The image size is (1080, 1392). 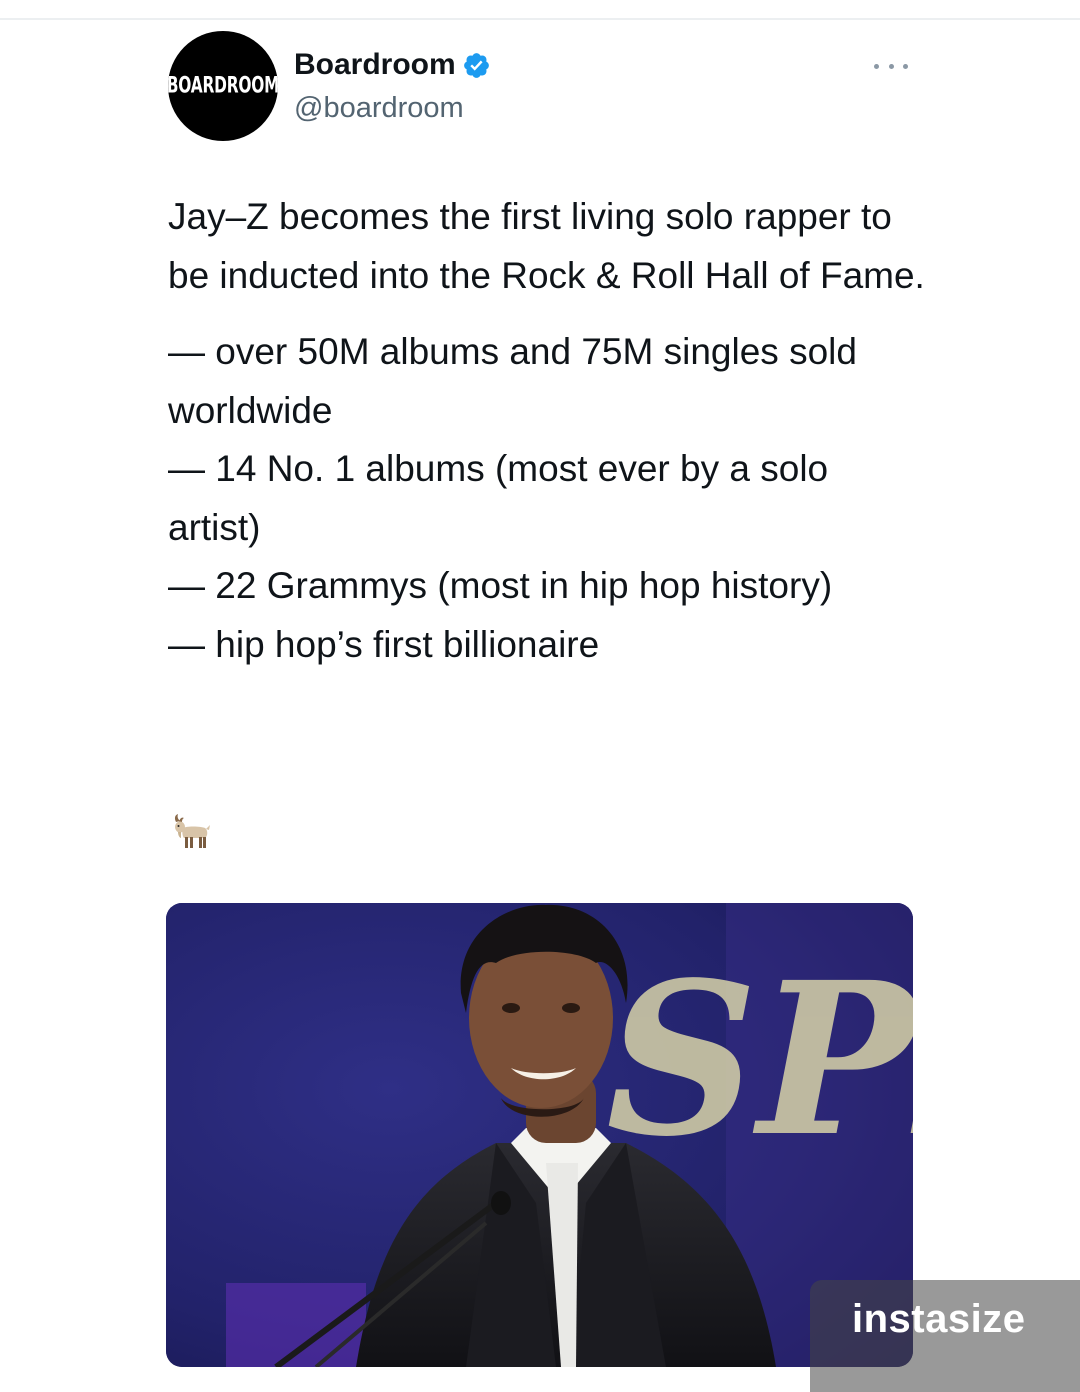 What do you see at coordinates (759, 1059) in the screenshot?
I see `stage-sign-text: SPI` at bounding box center [759, 1059].